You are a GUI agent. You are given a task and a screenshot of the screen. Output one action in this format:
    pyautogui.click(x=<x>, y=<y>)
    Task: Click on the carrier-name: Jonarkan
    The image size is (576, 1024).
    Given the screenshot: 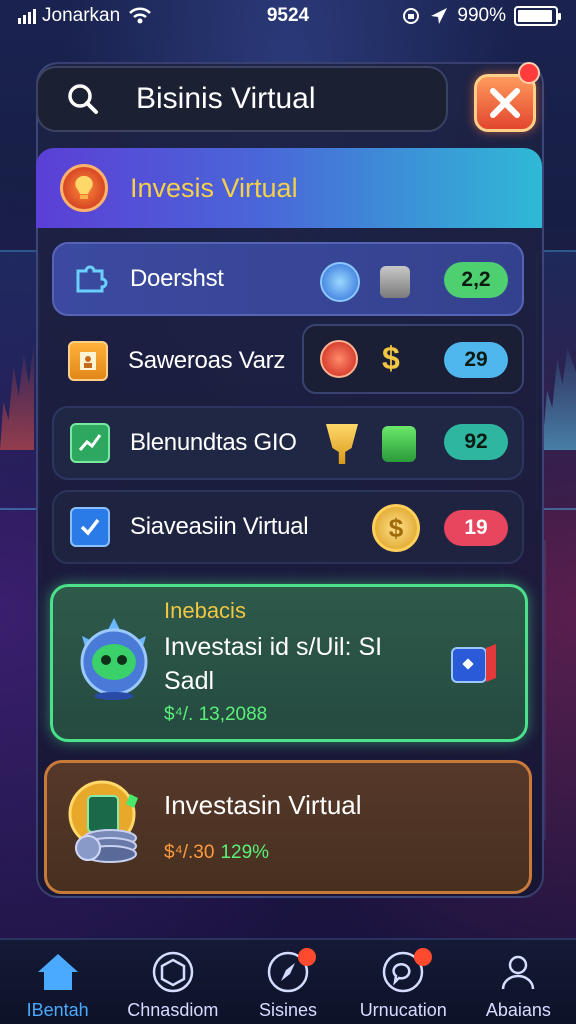 What is the action you would take?
    pyautogui.click(x=81, y=15)
    